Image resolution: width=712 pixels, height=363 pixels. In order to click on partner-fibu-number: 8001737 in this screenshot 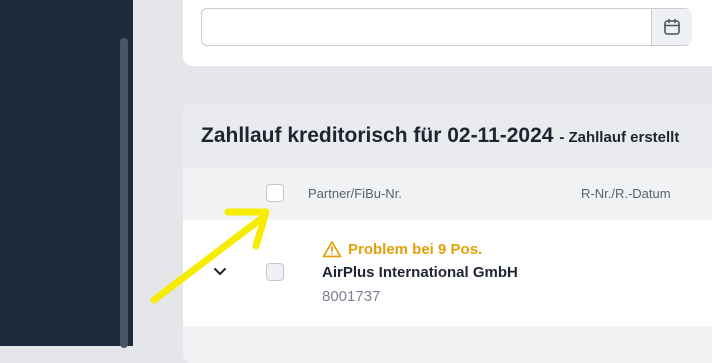, I will do `click(351, 296)`.